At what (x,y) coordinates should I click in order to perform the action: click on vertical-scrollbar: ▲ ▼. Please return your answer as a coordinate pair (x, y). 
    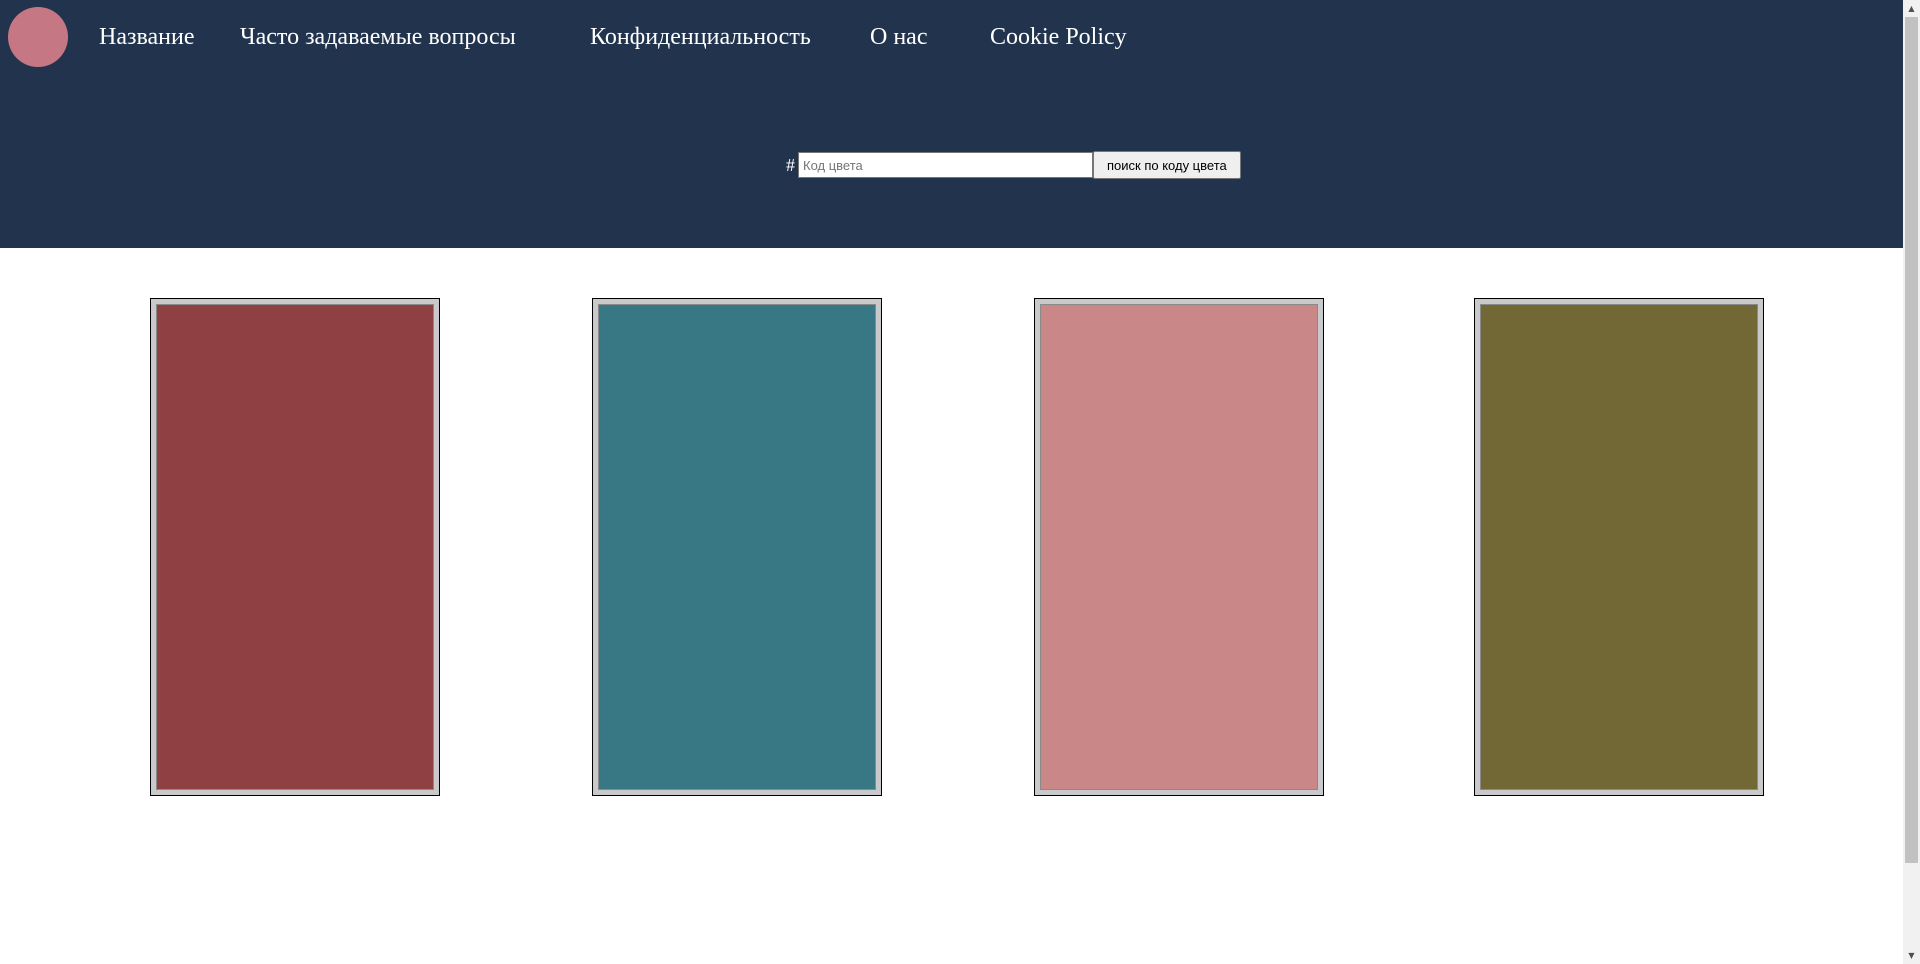
    Looking at the image, I should click on (1911, 482).